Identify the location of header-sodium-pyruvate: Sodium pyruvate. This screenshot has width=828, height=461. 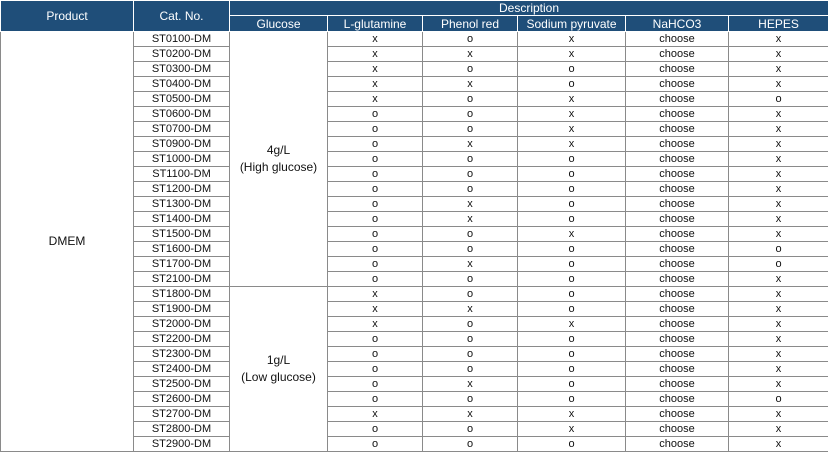
(571, 23).